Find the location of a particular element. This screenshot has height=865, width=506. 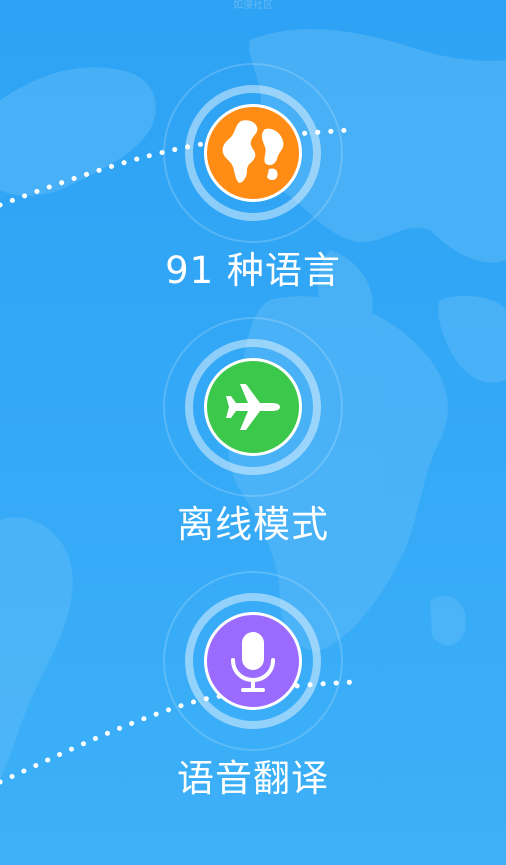

globe-icon is located at coordinates (253, 153).